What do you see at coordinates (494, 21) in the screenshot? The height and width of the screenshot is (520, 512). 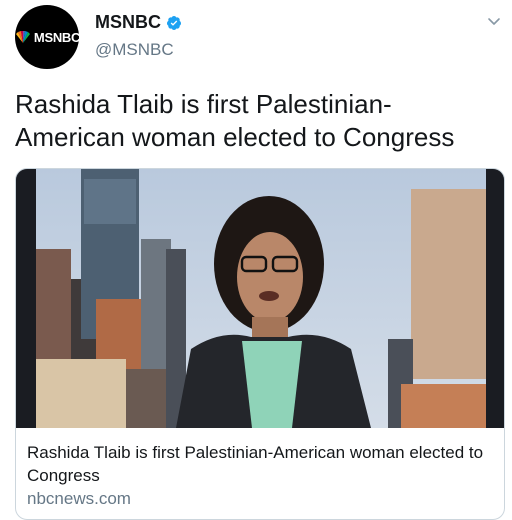 I see `chevron-down-icon` at bounding box center [494, 21].